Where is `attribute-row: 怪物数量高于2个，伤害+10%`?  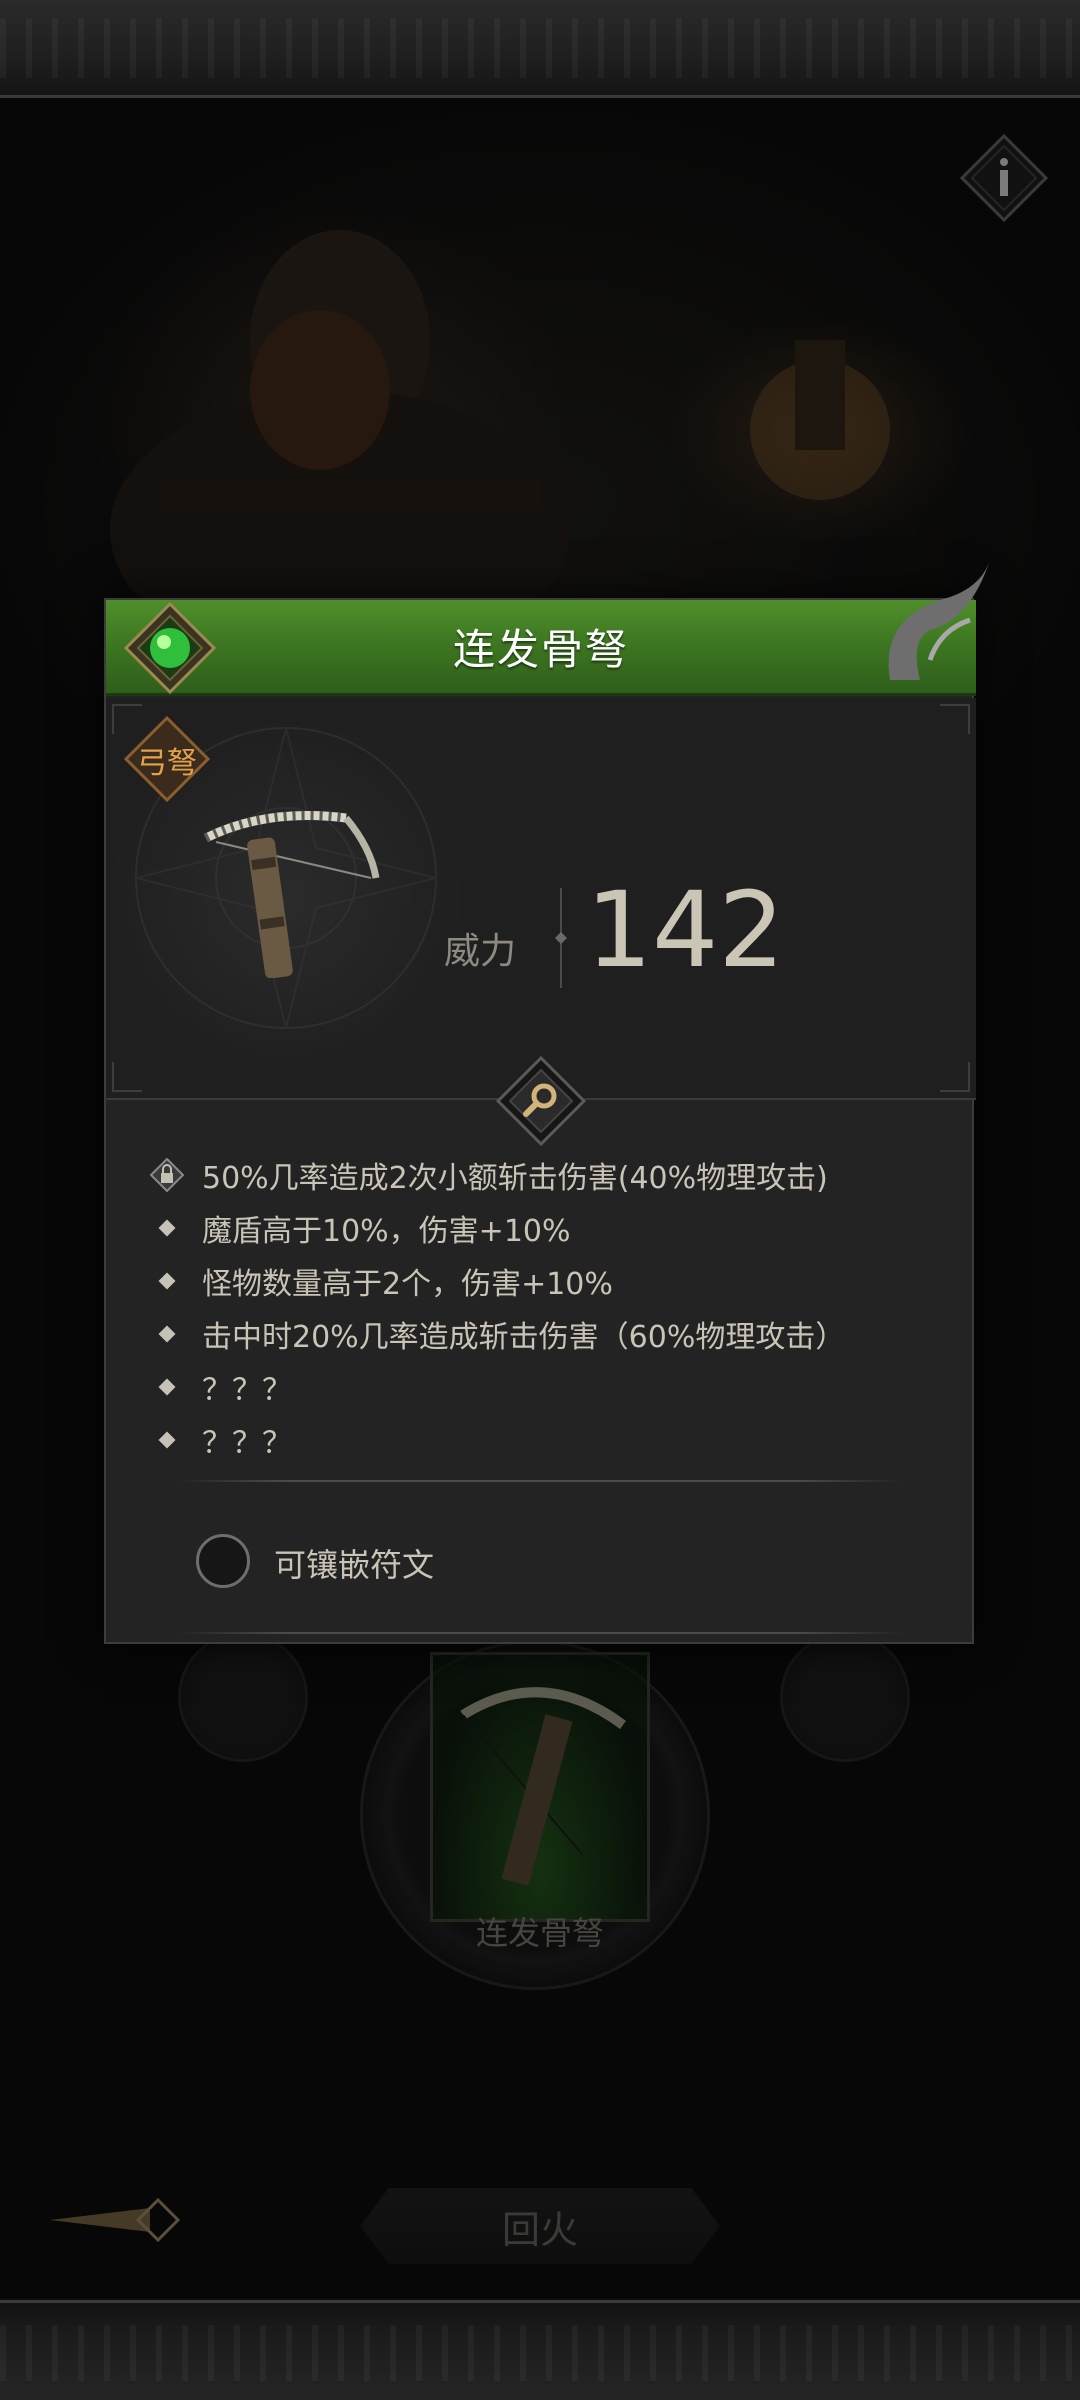 attribute-row: 怪物数量高于2个，伤害+10% is located at coordinates (546, 1280).